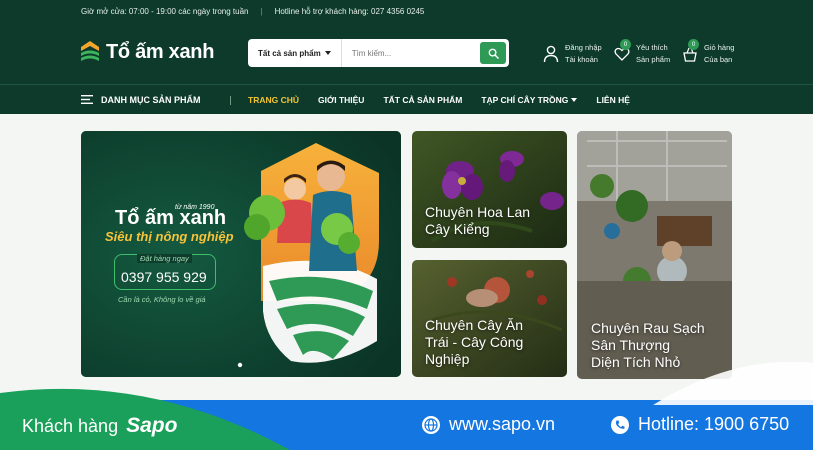 The width and height of the screenshot is (813, 450). I want to click on globe-icon, so click(431, 424).